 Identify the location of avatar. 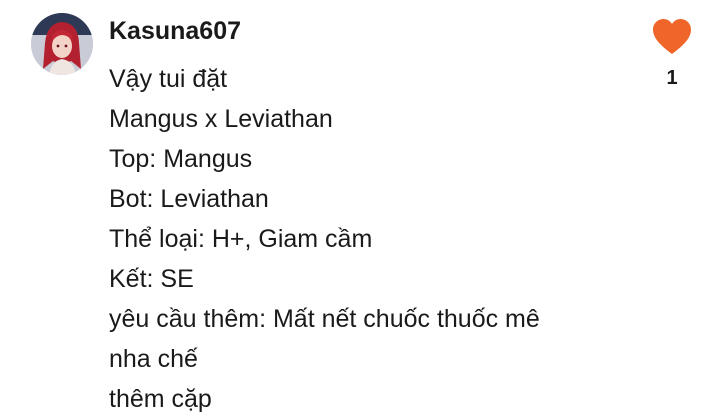
(62, 44).